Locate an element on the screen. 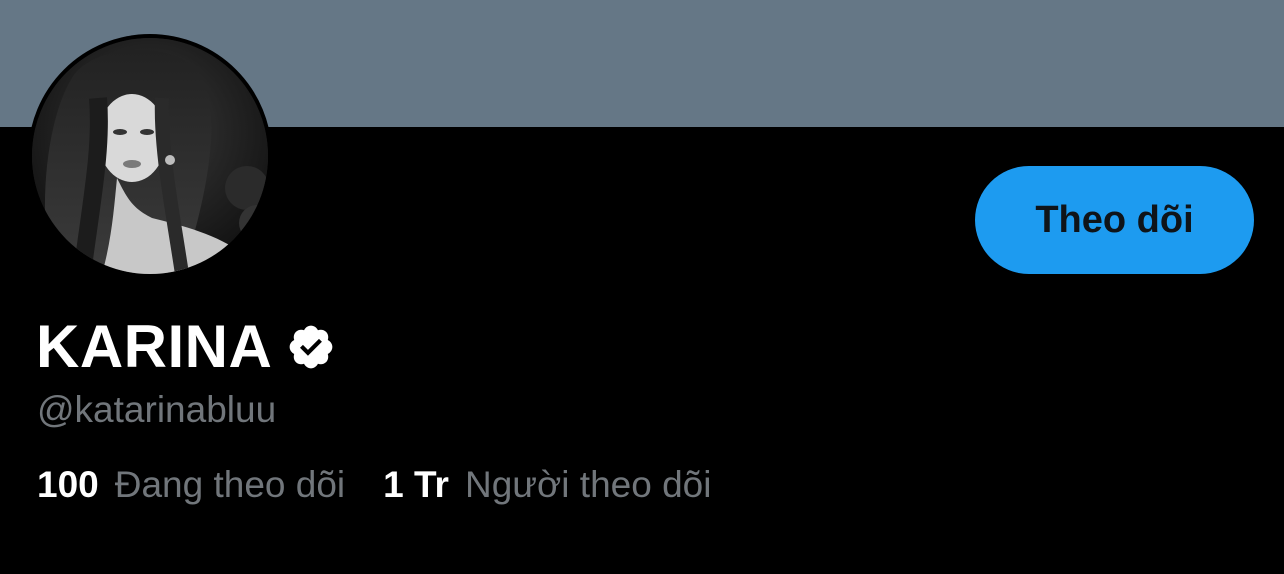 Image resolution: width=1284 pixels, height=574 pixels. name-row: KARINA is located at coordinates (186, 347).